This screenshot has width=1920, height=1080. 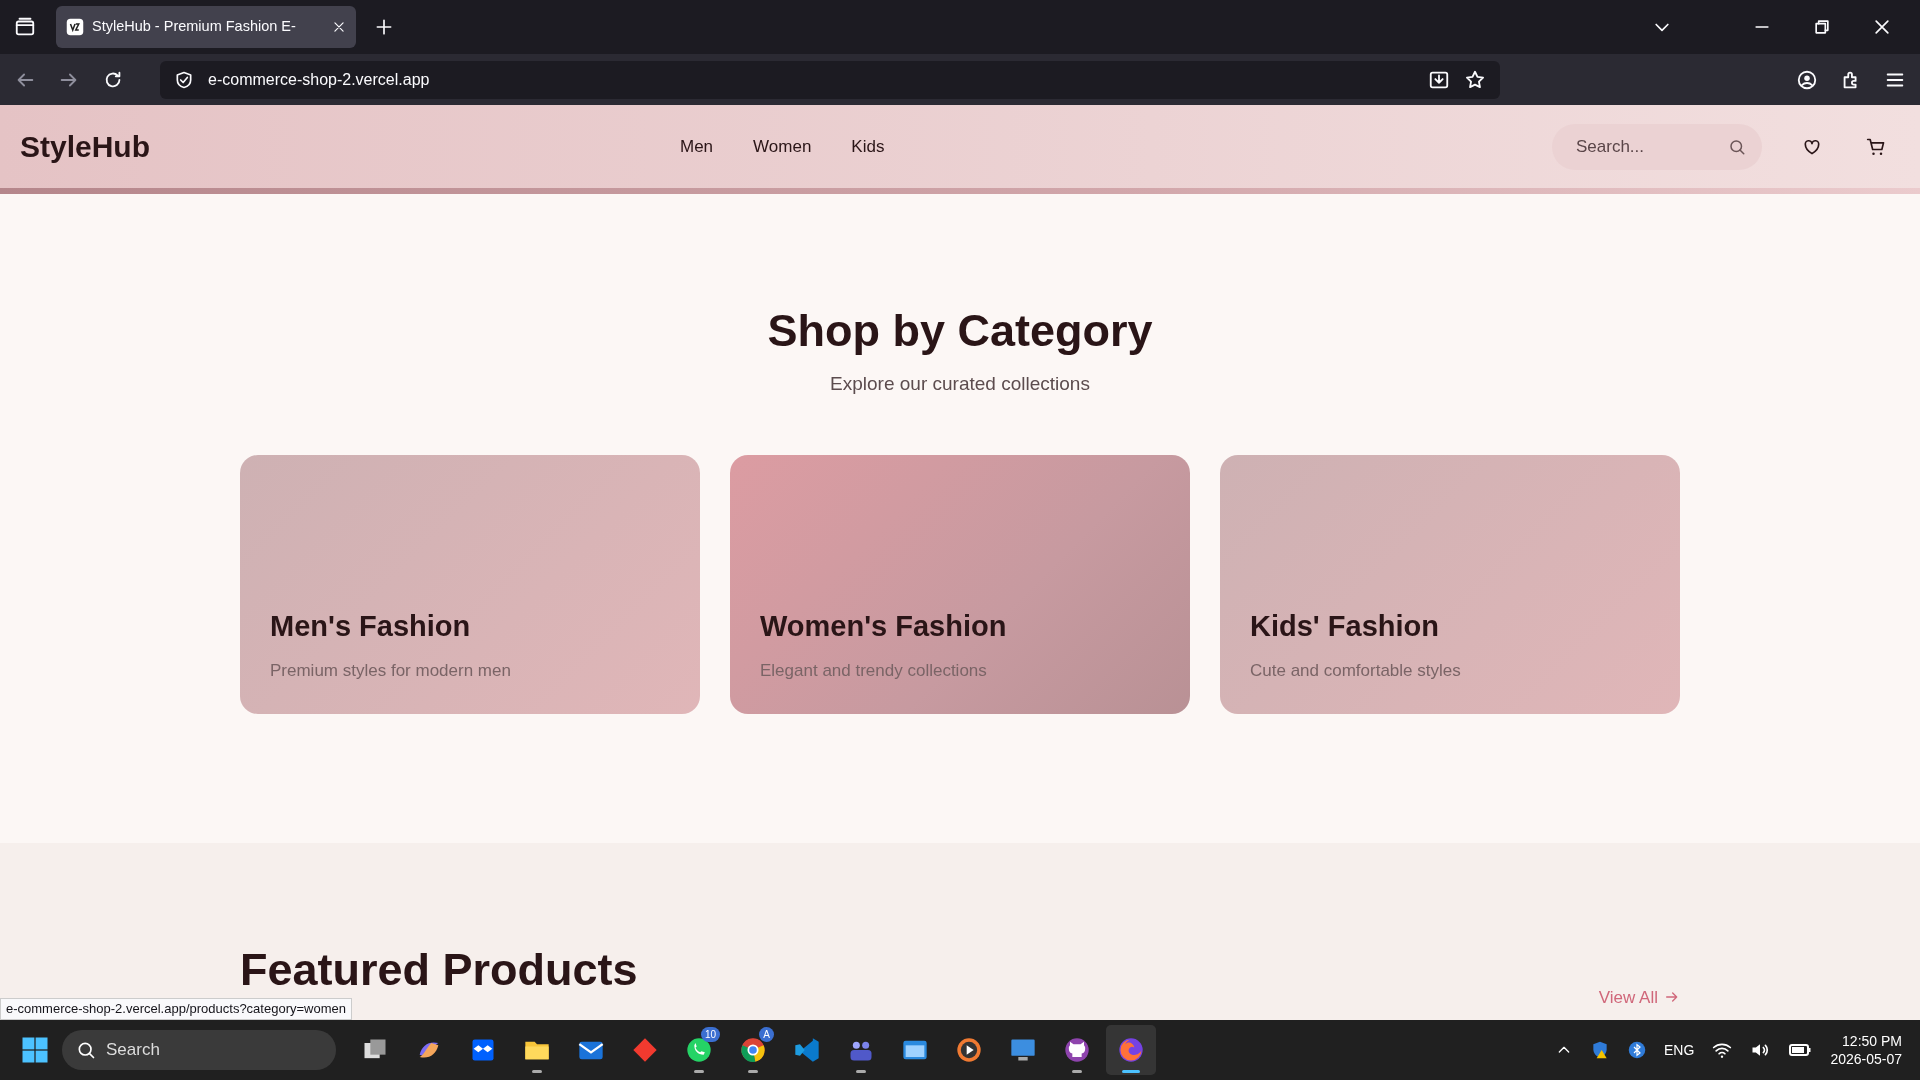 What do you see at coordinates (176, 1009) in the screenshot?
I see `status-url: e-commerce-shop-2.vercel.app/products?category=women` at bounding box center [176, 1009].